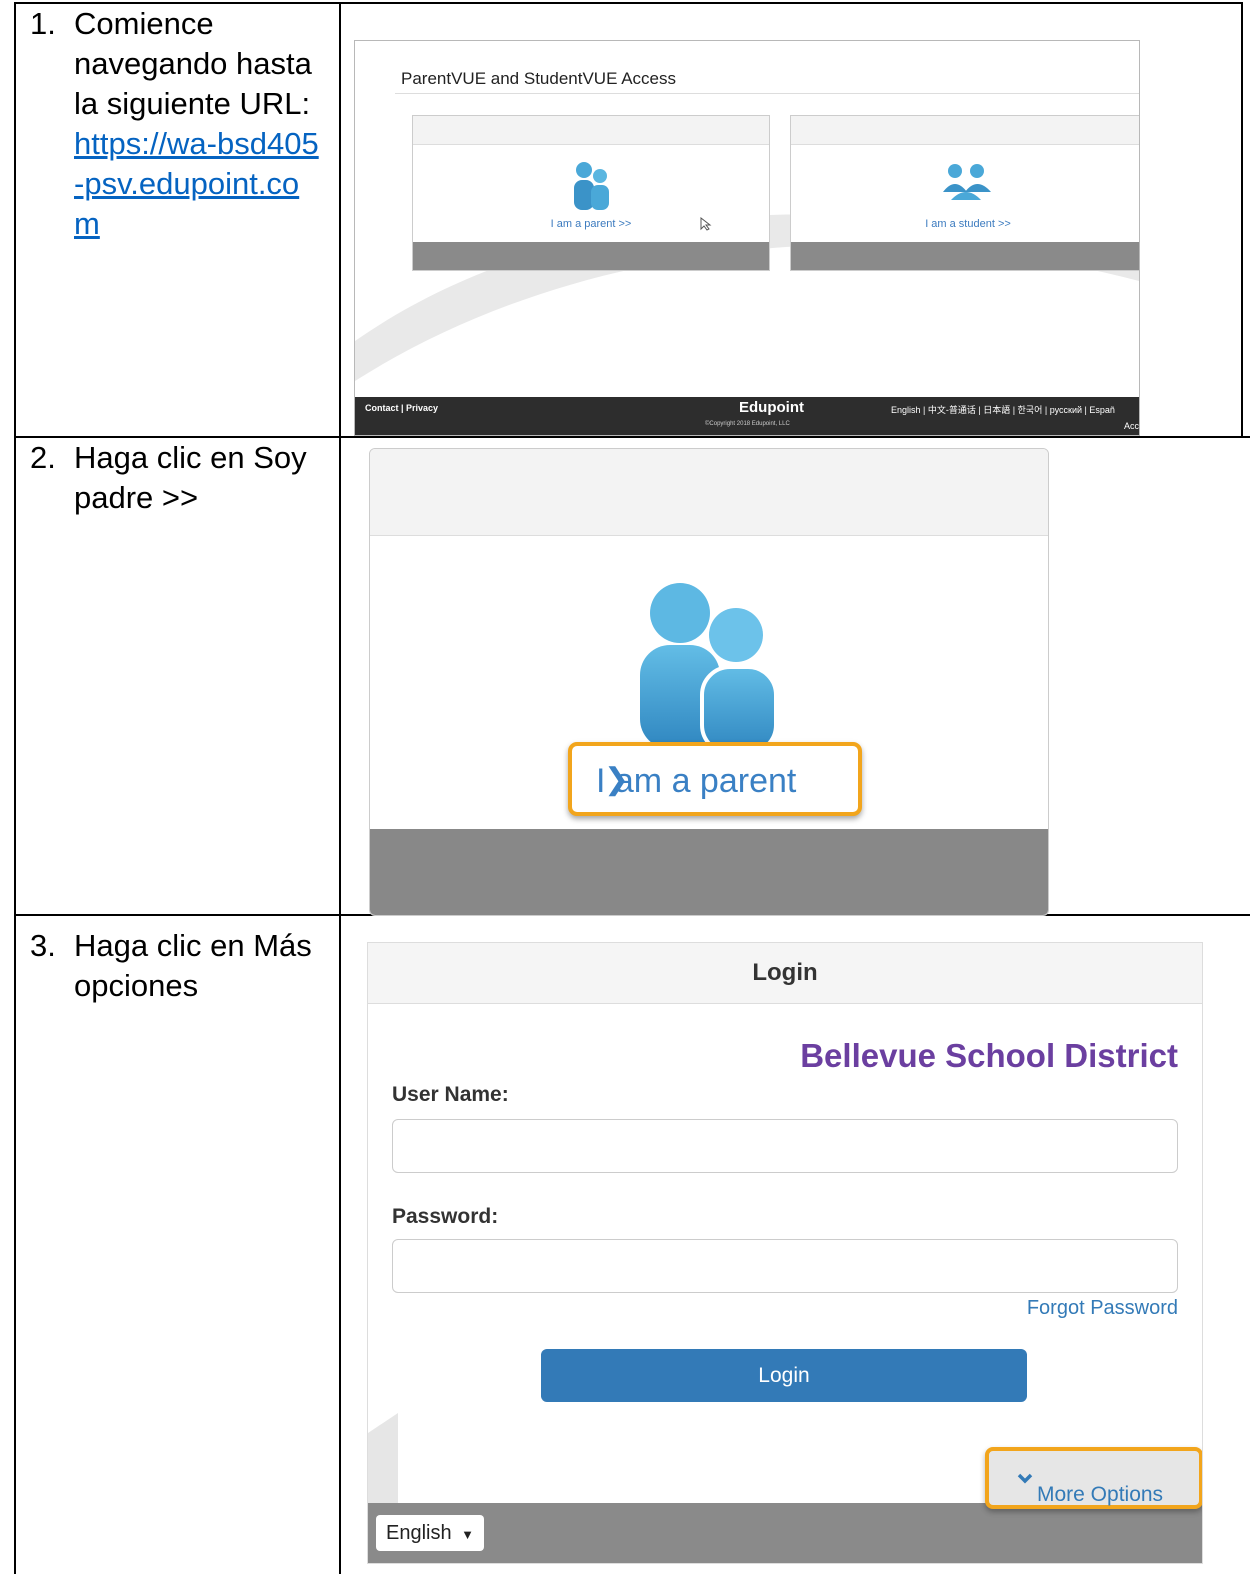 The image size is (1256, 1574). Describe the element at coordinates (193, 965) in the screenshot. I see `step-text: Haga clic en Más opciones` at that location.